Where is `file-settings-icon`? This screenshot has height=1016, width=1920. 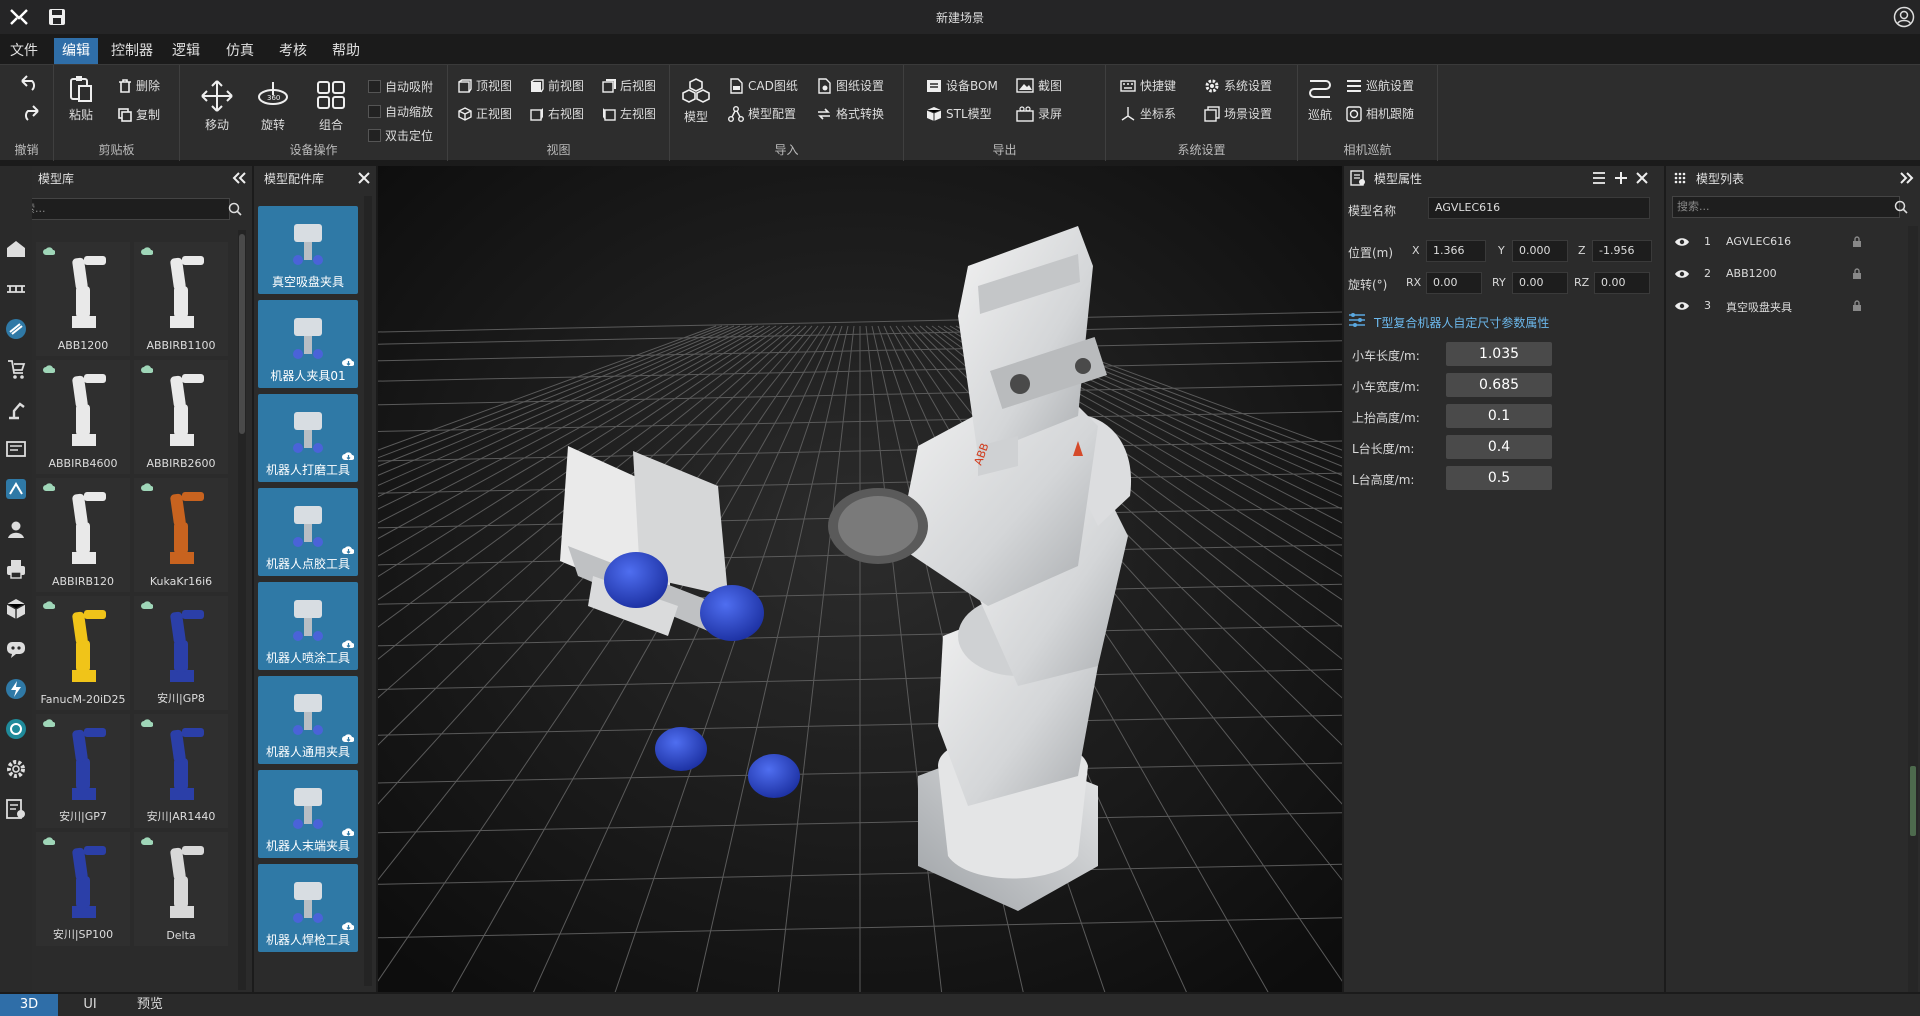
file-settings-icon is located at coordinates (16, 809).